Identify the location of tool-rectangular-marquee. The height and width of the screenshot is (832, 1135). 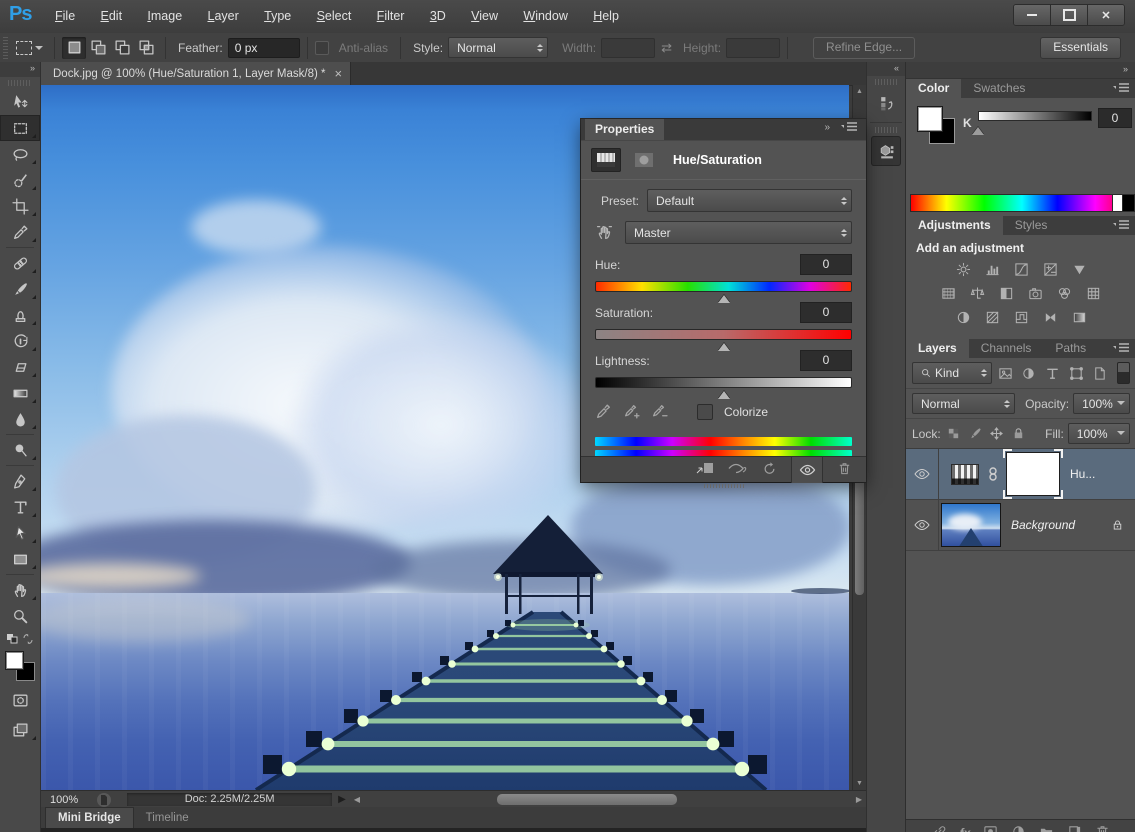
(20, 128).